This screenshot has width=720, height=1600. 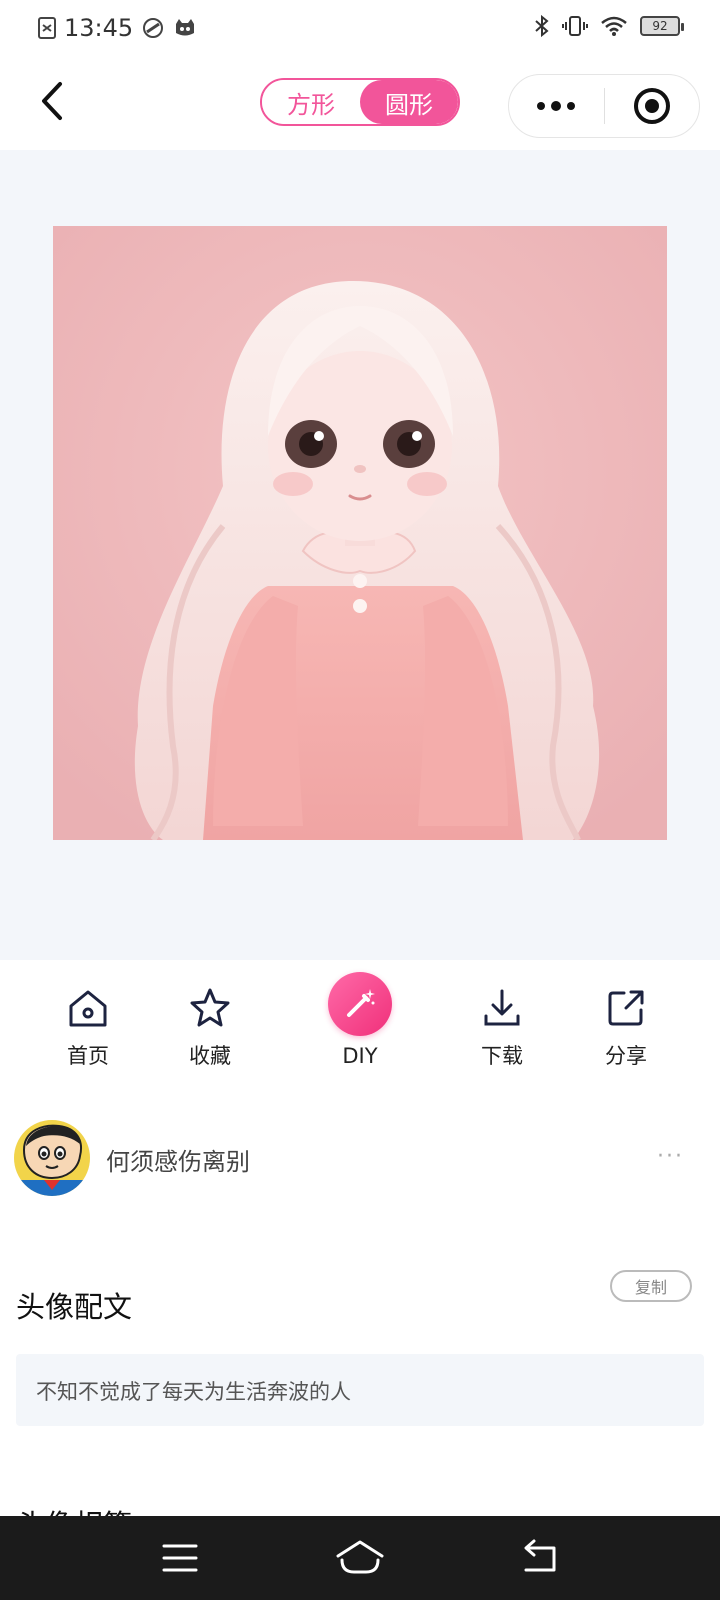 I want to click on shape-square-option: 方形, so click(x=311, y=102).